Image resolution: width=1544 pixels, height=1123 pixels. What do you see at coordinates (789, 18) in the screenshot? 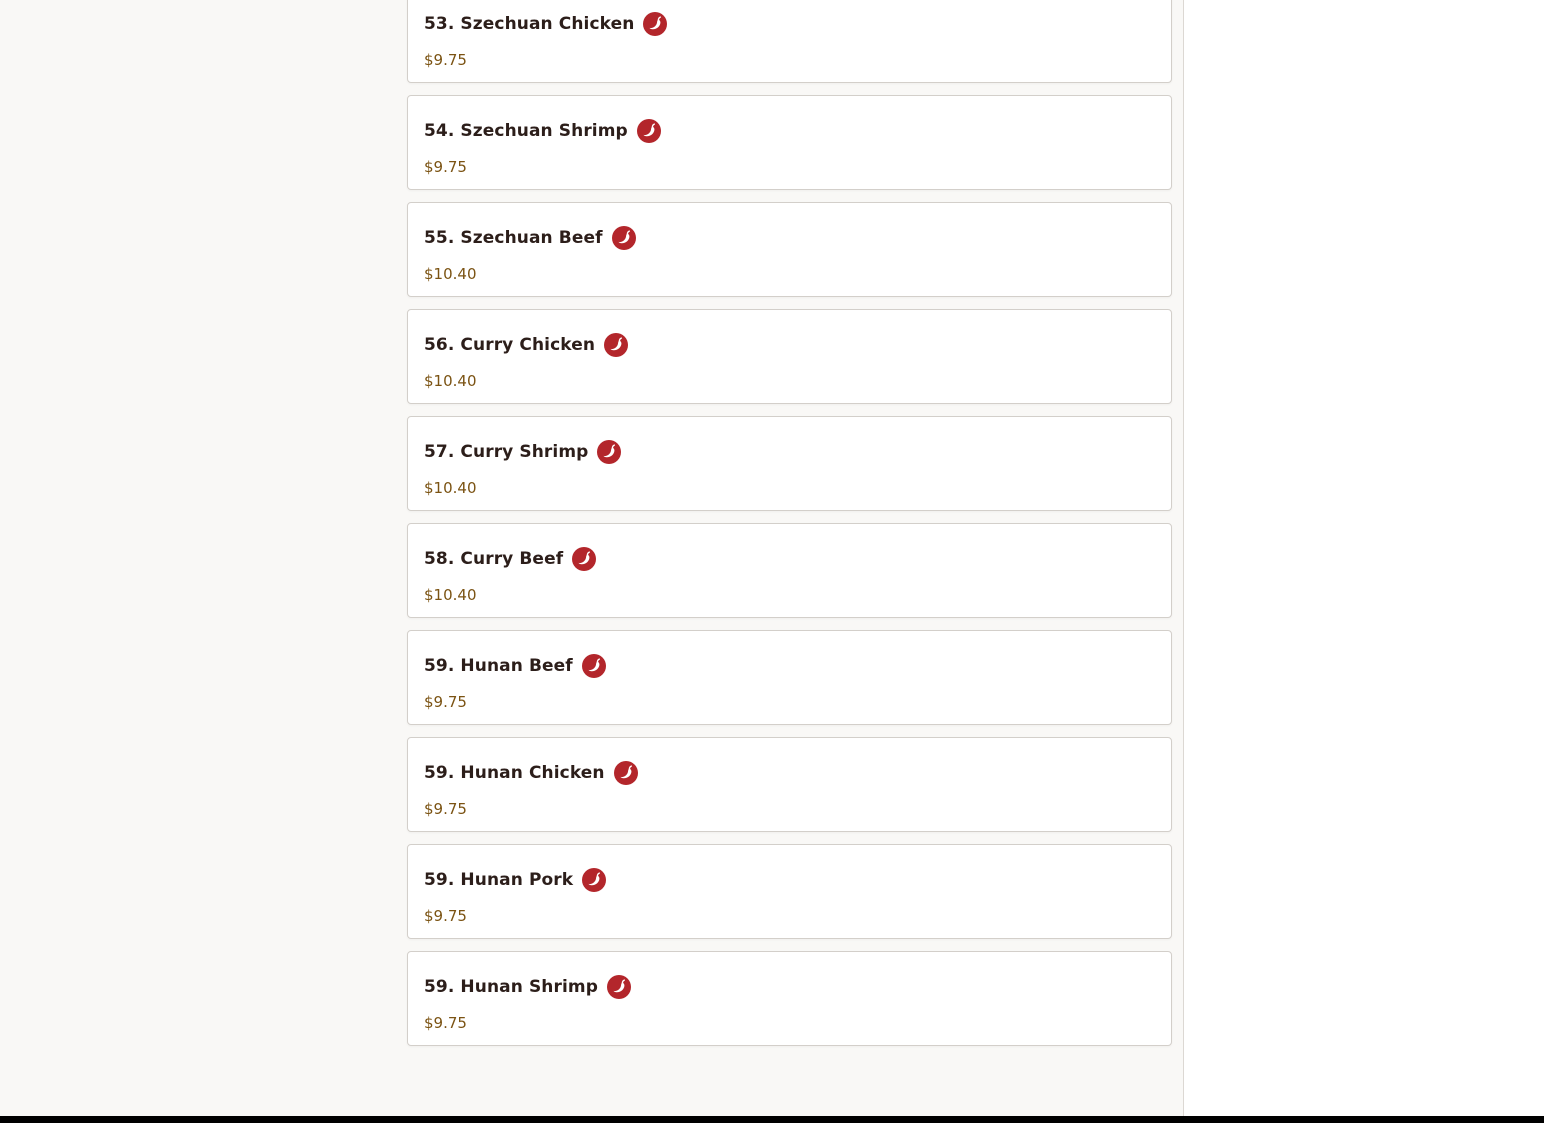
I see `menu-item-title-row: 53. Szechuan Chicken` at bounding box center [789, 18].